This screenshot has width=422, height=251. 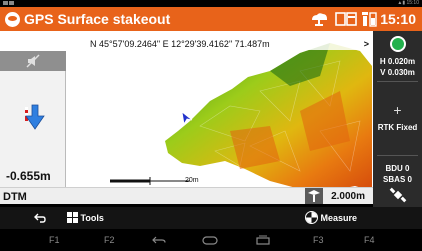 I want to click on f3-key: F3, so click(x=318, y=240).